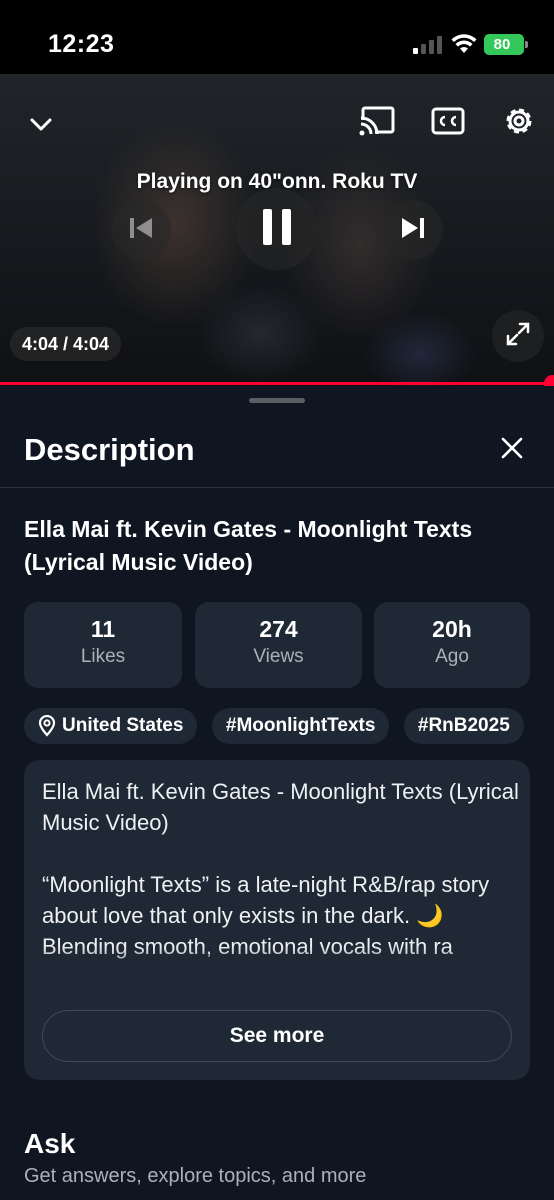 Image resolution: width=554 pixels, height=1200 pixels. Describe the element at coordinates (41, 125) in the screenshot. I see `chevron-down-icon` at that location.